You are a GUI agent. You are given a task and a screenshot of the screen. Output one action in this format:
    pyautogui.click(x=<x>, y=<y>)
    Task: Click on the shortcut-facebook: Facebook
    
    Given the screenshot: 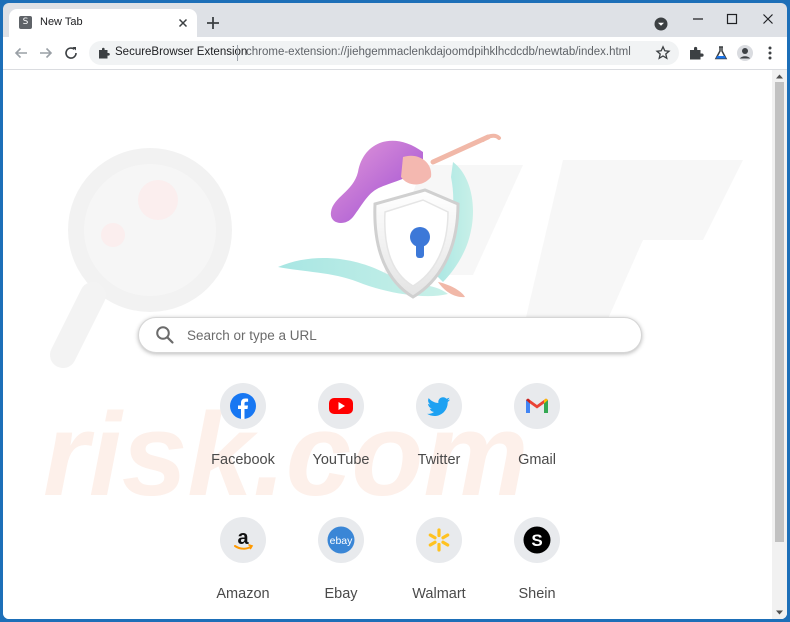 What is the action you would take?
    pyautogui.click(x=244, y=433)
    